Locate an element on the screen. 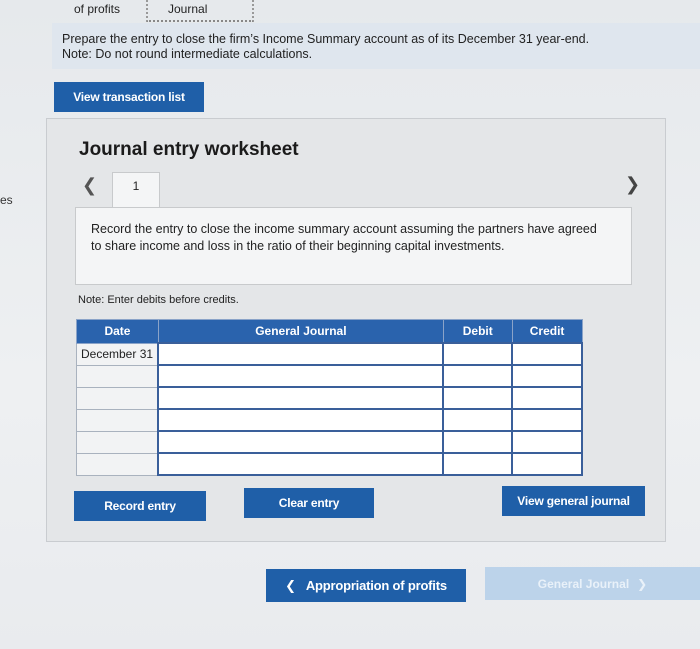 This screenshot has width=700, height=649. tab-journal: Journal is located at coordinates (200, 11).